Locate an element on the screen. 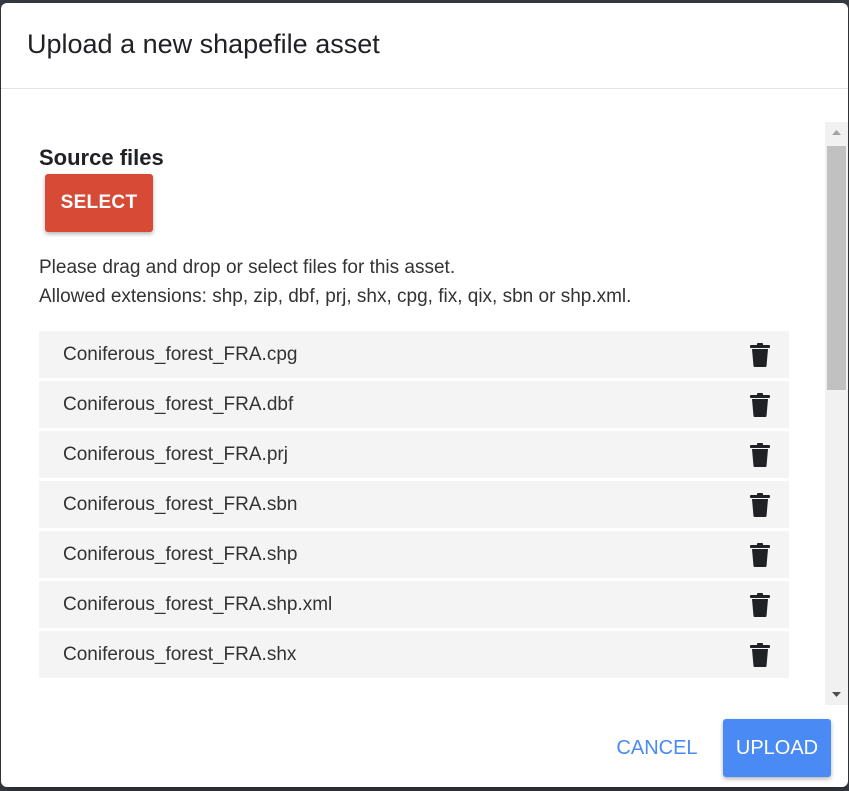  file-name: Coniferous_forest_FRA.prj is located at coordinates (175, 454).